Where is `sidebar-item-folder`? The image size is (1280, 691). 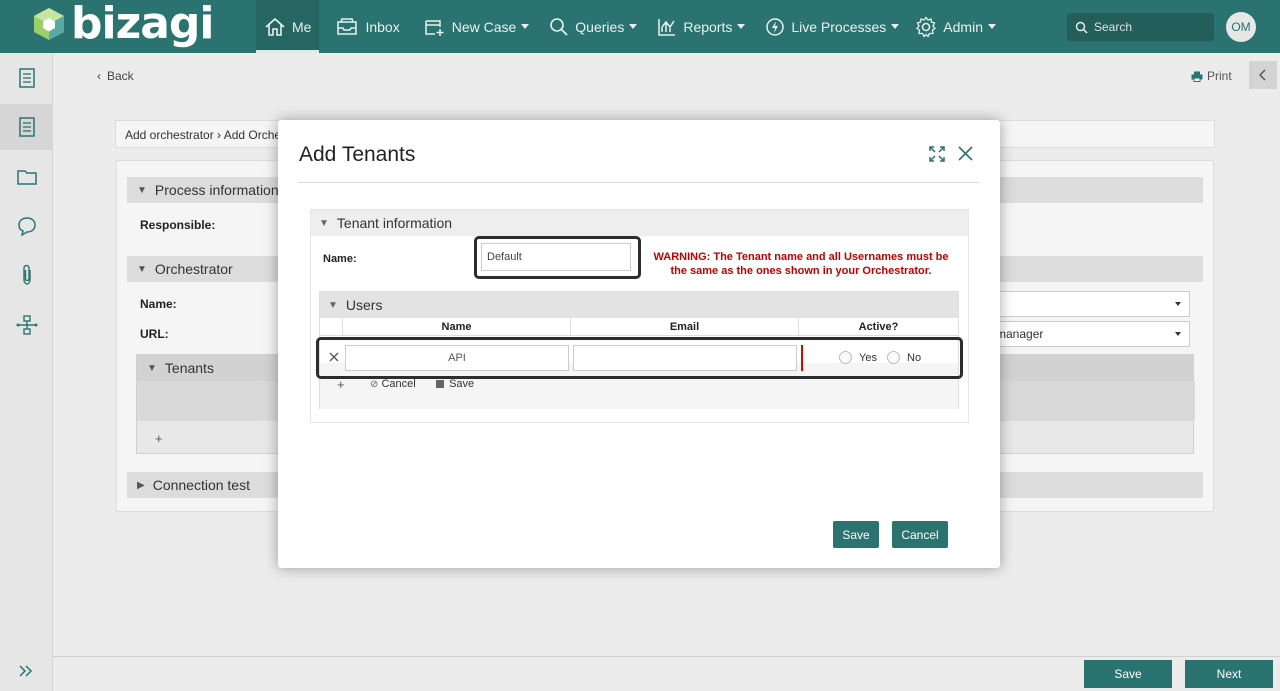
sidebar-item-folder is located at coordinates (26, 177).